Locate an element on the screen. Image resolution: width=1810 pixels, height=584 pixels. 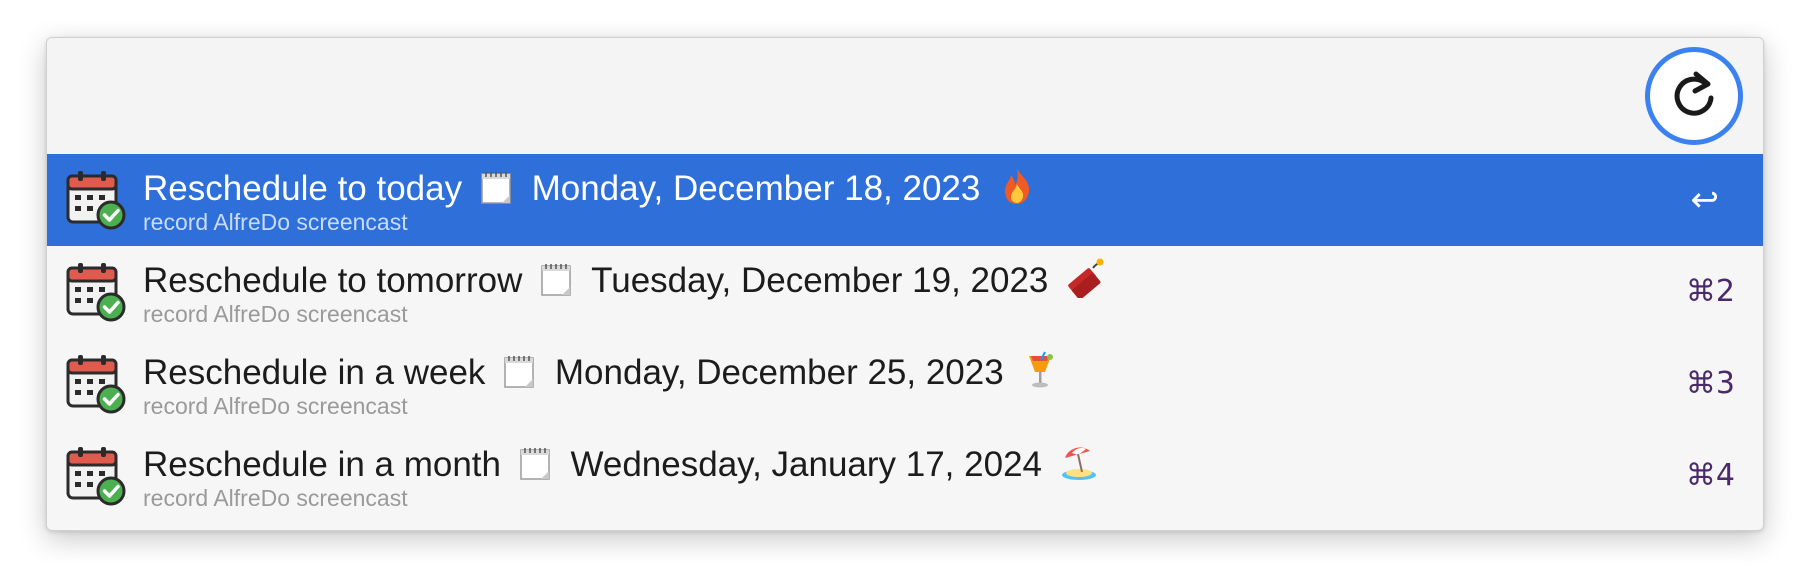
beach-umbrella-icon is located at coordinates (1078, 463).